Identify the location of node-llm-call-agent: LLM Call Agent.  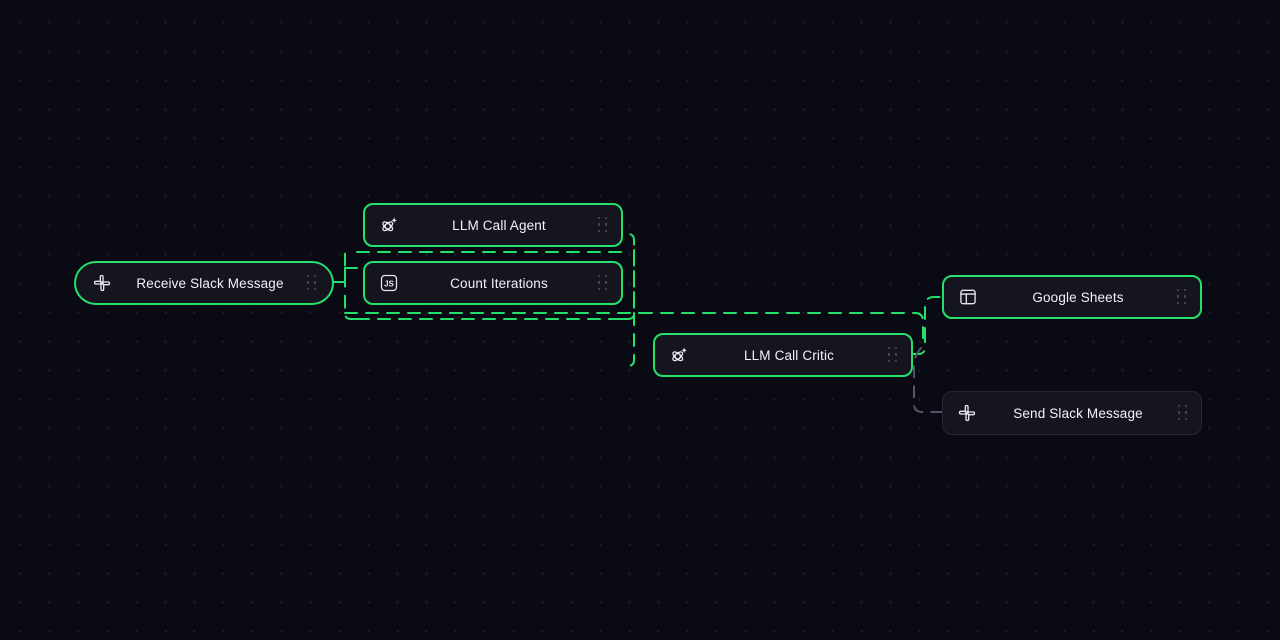
(493, 225).